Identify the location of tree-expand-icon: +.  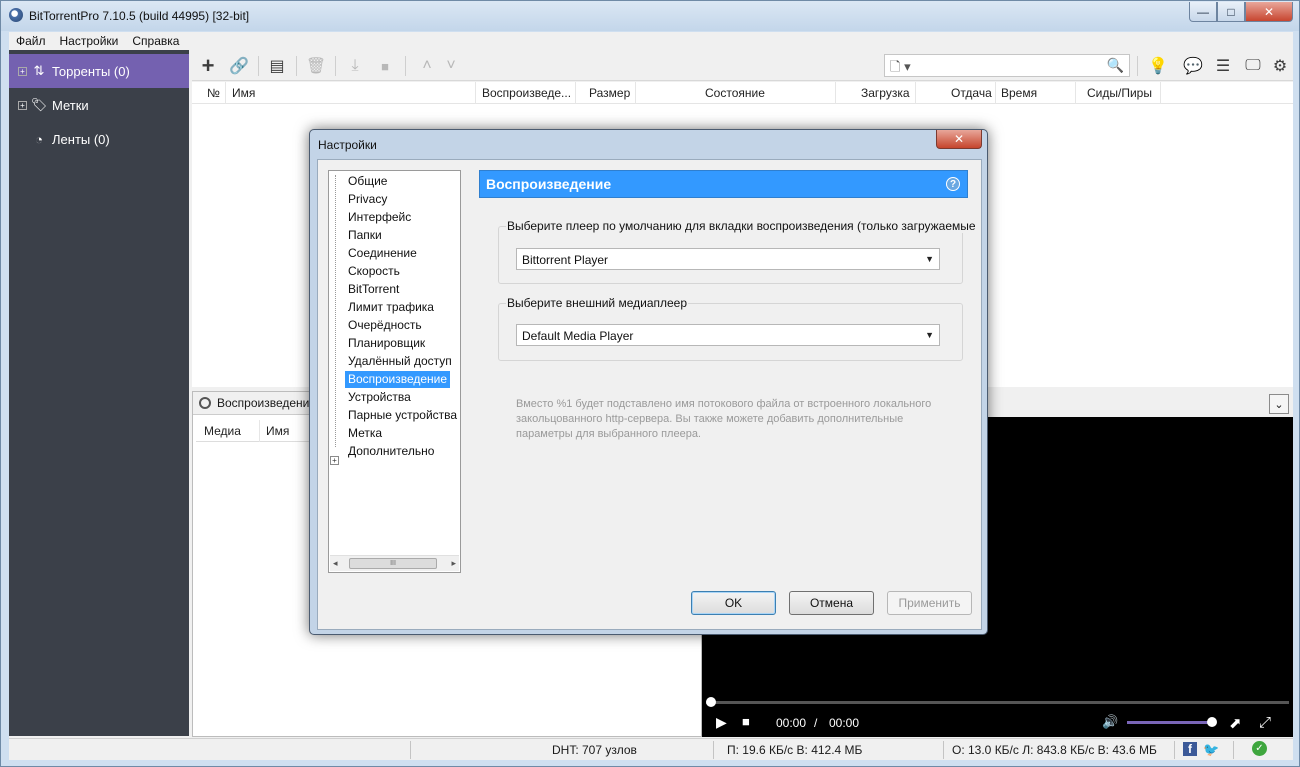
(334, 460).